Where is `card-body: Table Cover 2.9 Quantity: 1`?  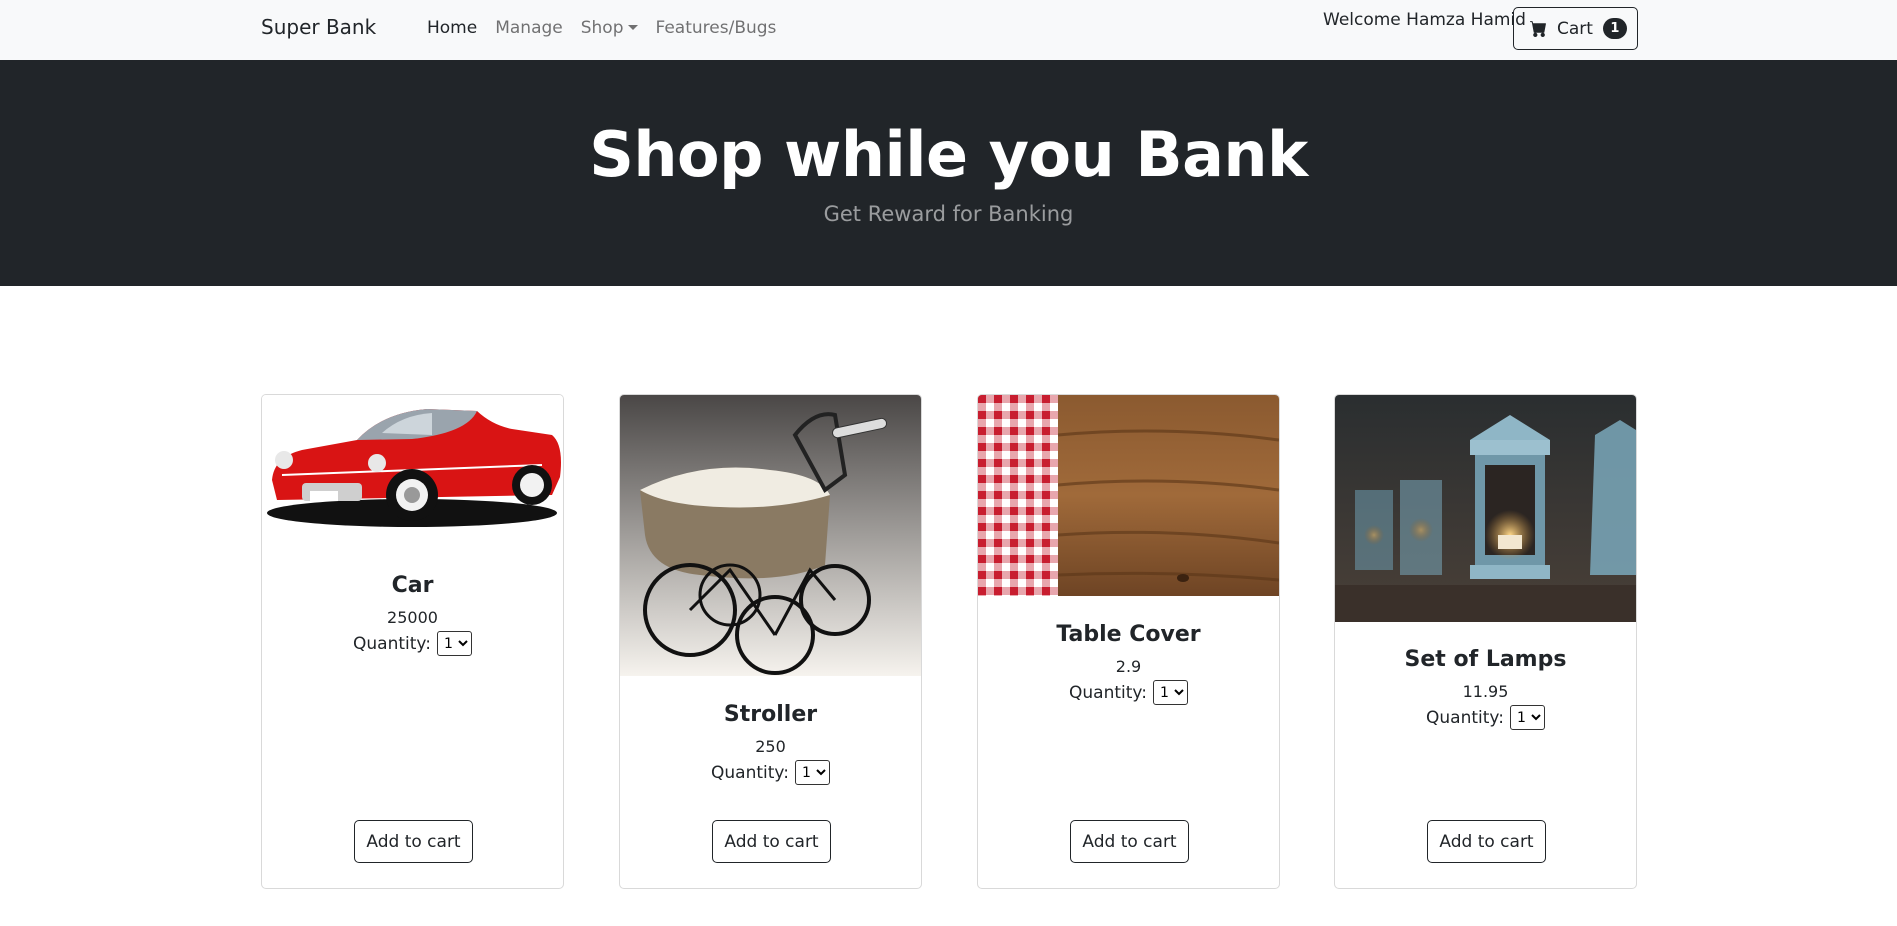 card-body: Table Cover 2.9 Quantity: 1 is located at coordinates (1128, 663).